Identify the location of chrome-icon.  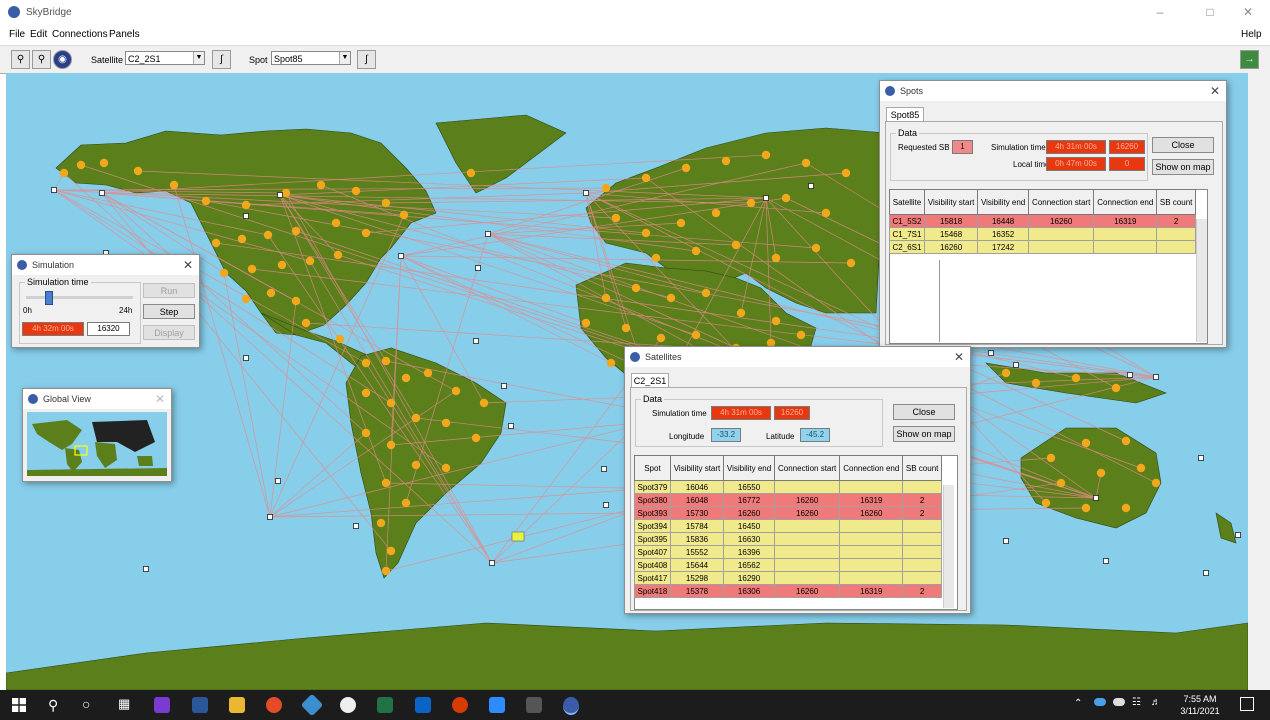
(274, 705).